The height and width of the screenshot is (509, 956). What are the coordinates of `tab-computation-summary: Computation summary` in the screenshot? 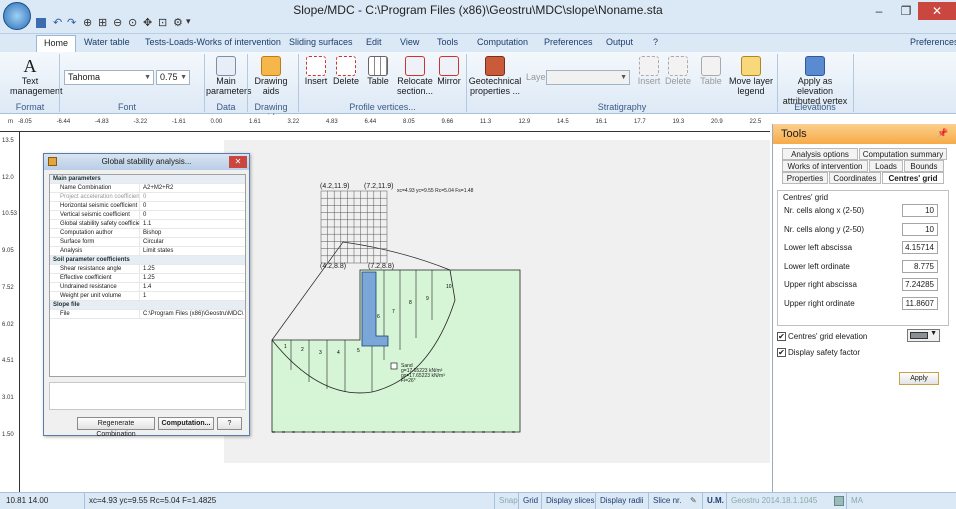 It's located at (903, 154).